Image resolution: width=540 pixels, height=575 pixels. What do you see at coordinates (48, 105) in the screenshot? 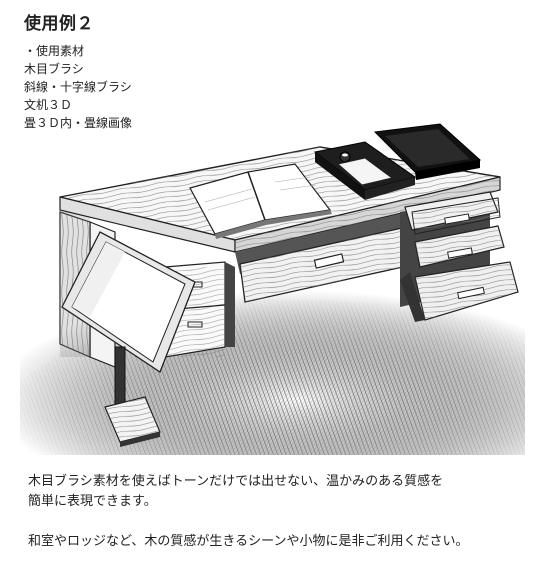
I see `material-item: 文机３Ｄ` at bounding box center [48, 105].